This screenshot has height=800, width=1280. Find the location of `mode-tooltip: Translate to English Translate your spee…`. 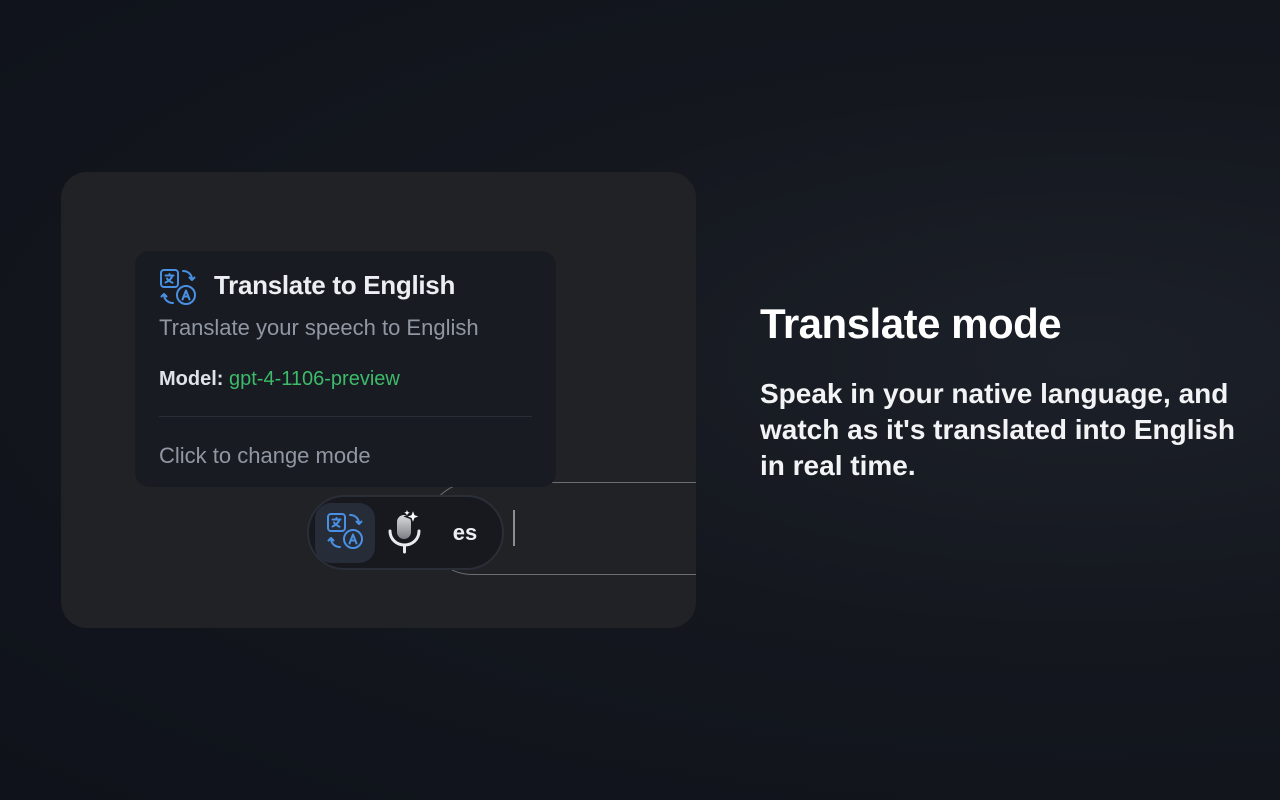

mode-tooltip: Translate to English Translate your spee… is located at coordinates (345, 369).